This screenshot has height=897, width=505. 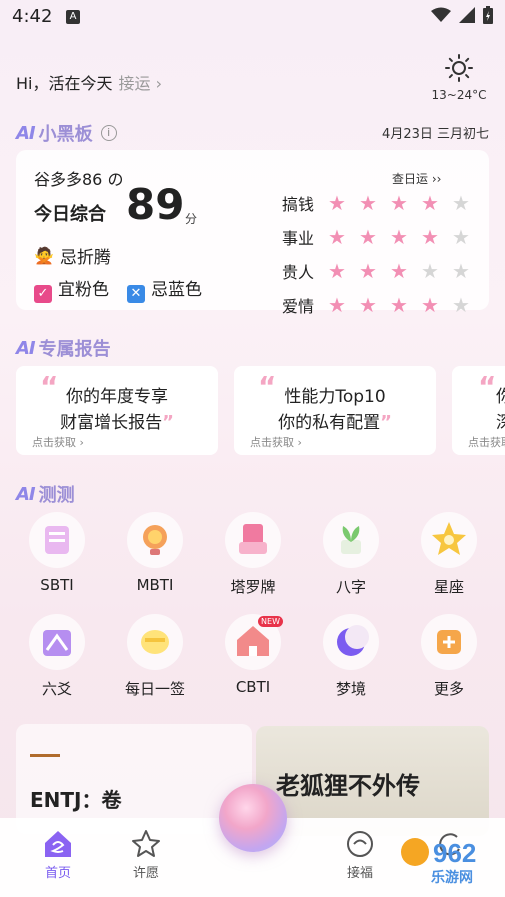 What do you see at coordinates (298, 204) in the screenshot?
I see `rating-label: 搞钱` at bounding box center [298, 204].